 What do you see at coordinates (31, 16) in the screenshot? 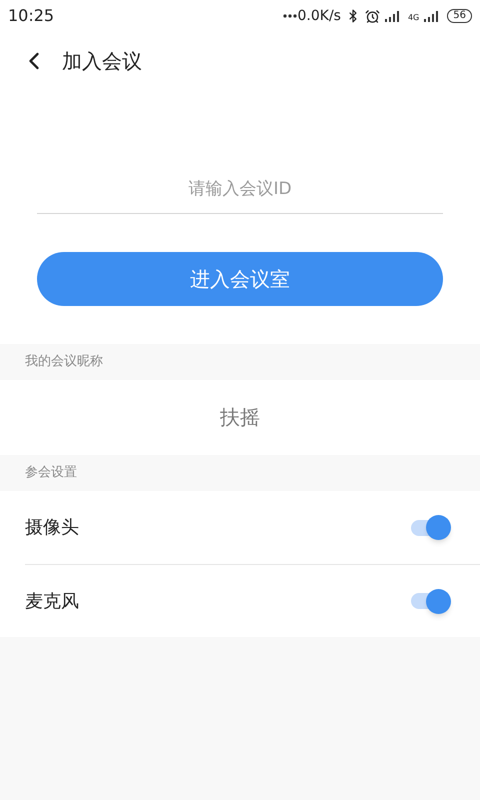
I see `status-time: 10:25` at bounding box center [31, 16].